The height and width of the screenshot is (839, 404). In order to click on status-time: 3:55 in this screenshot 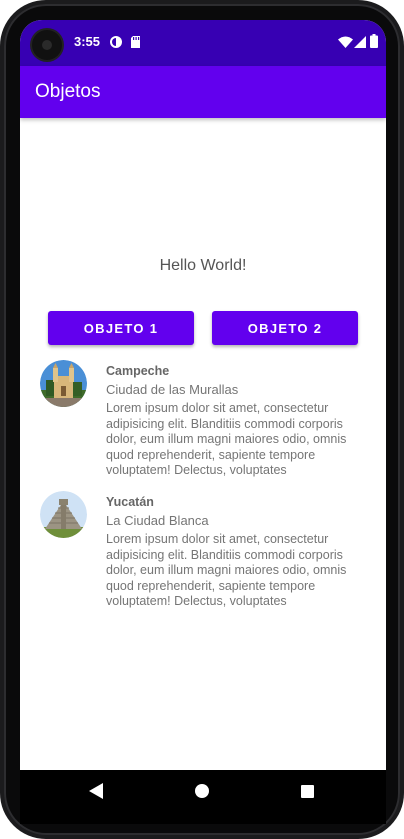, I will do `click(87, 41)`.